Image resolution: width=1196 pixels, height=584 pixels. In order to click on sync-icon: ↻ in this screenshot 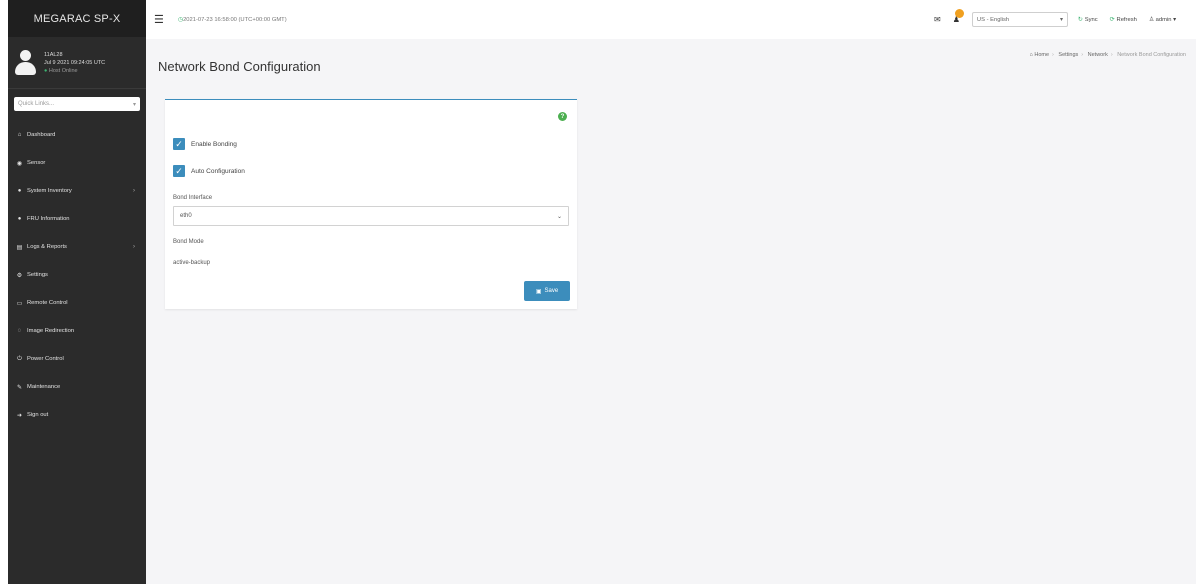, I will do `click(1080, 19)`.